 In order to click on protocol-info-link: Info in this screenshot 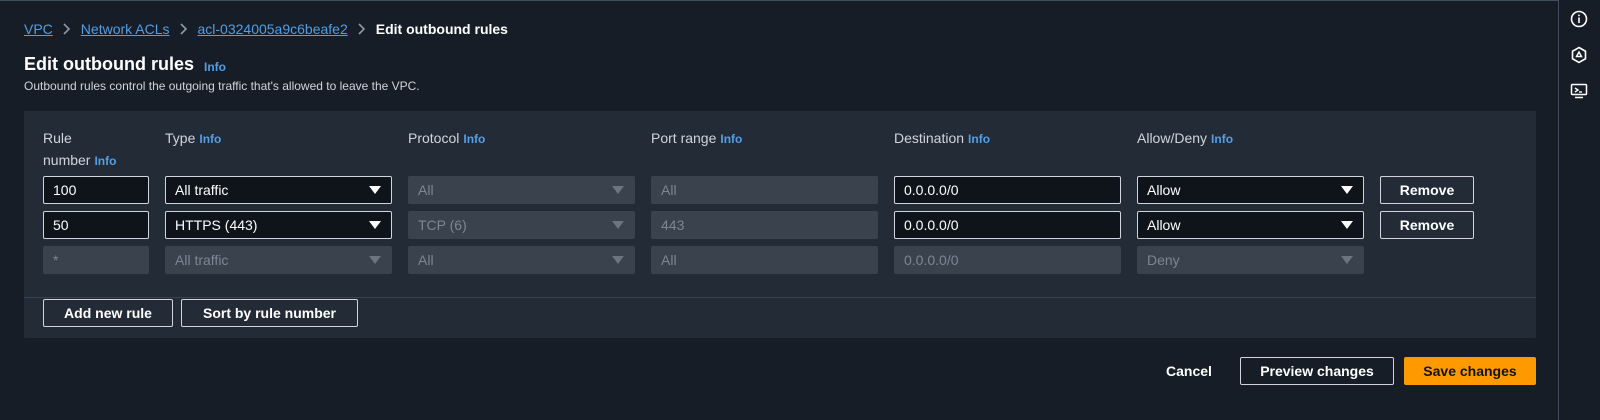, I will do `click(474, 139)`.